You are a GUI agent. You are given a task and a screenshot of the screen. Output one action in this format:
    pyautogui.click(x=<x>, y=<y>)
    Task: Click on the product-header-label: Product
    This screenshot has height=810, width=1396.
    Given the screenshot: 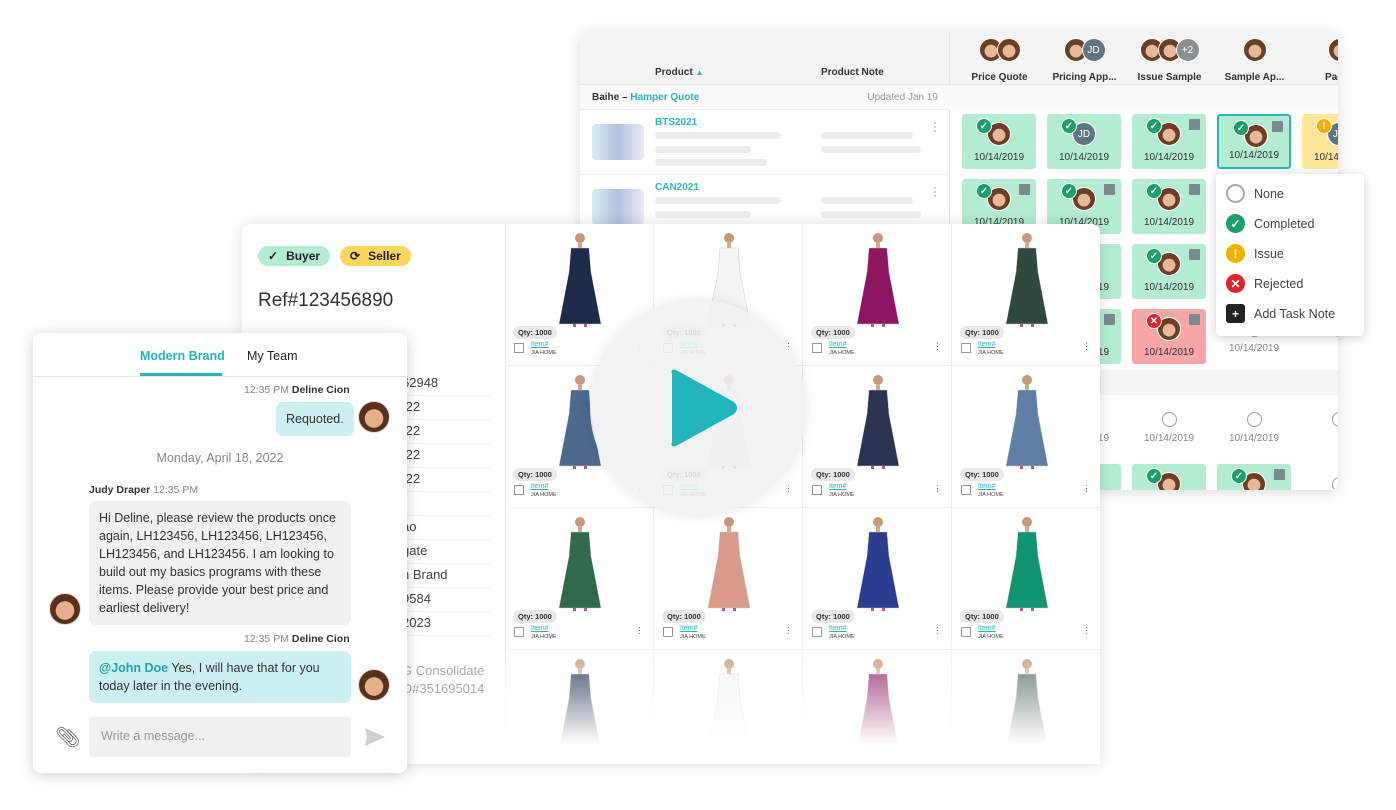 What is the action you would take?
    pyautogui.click(x=674, y=72)
    